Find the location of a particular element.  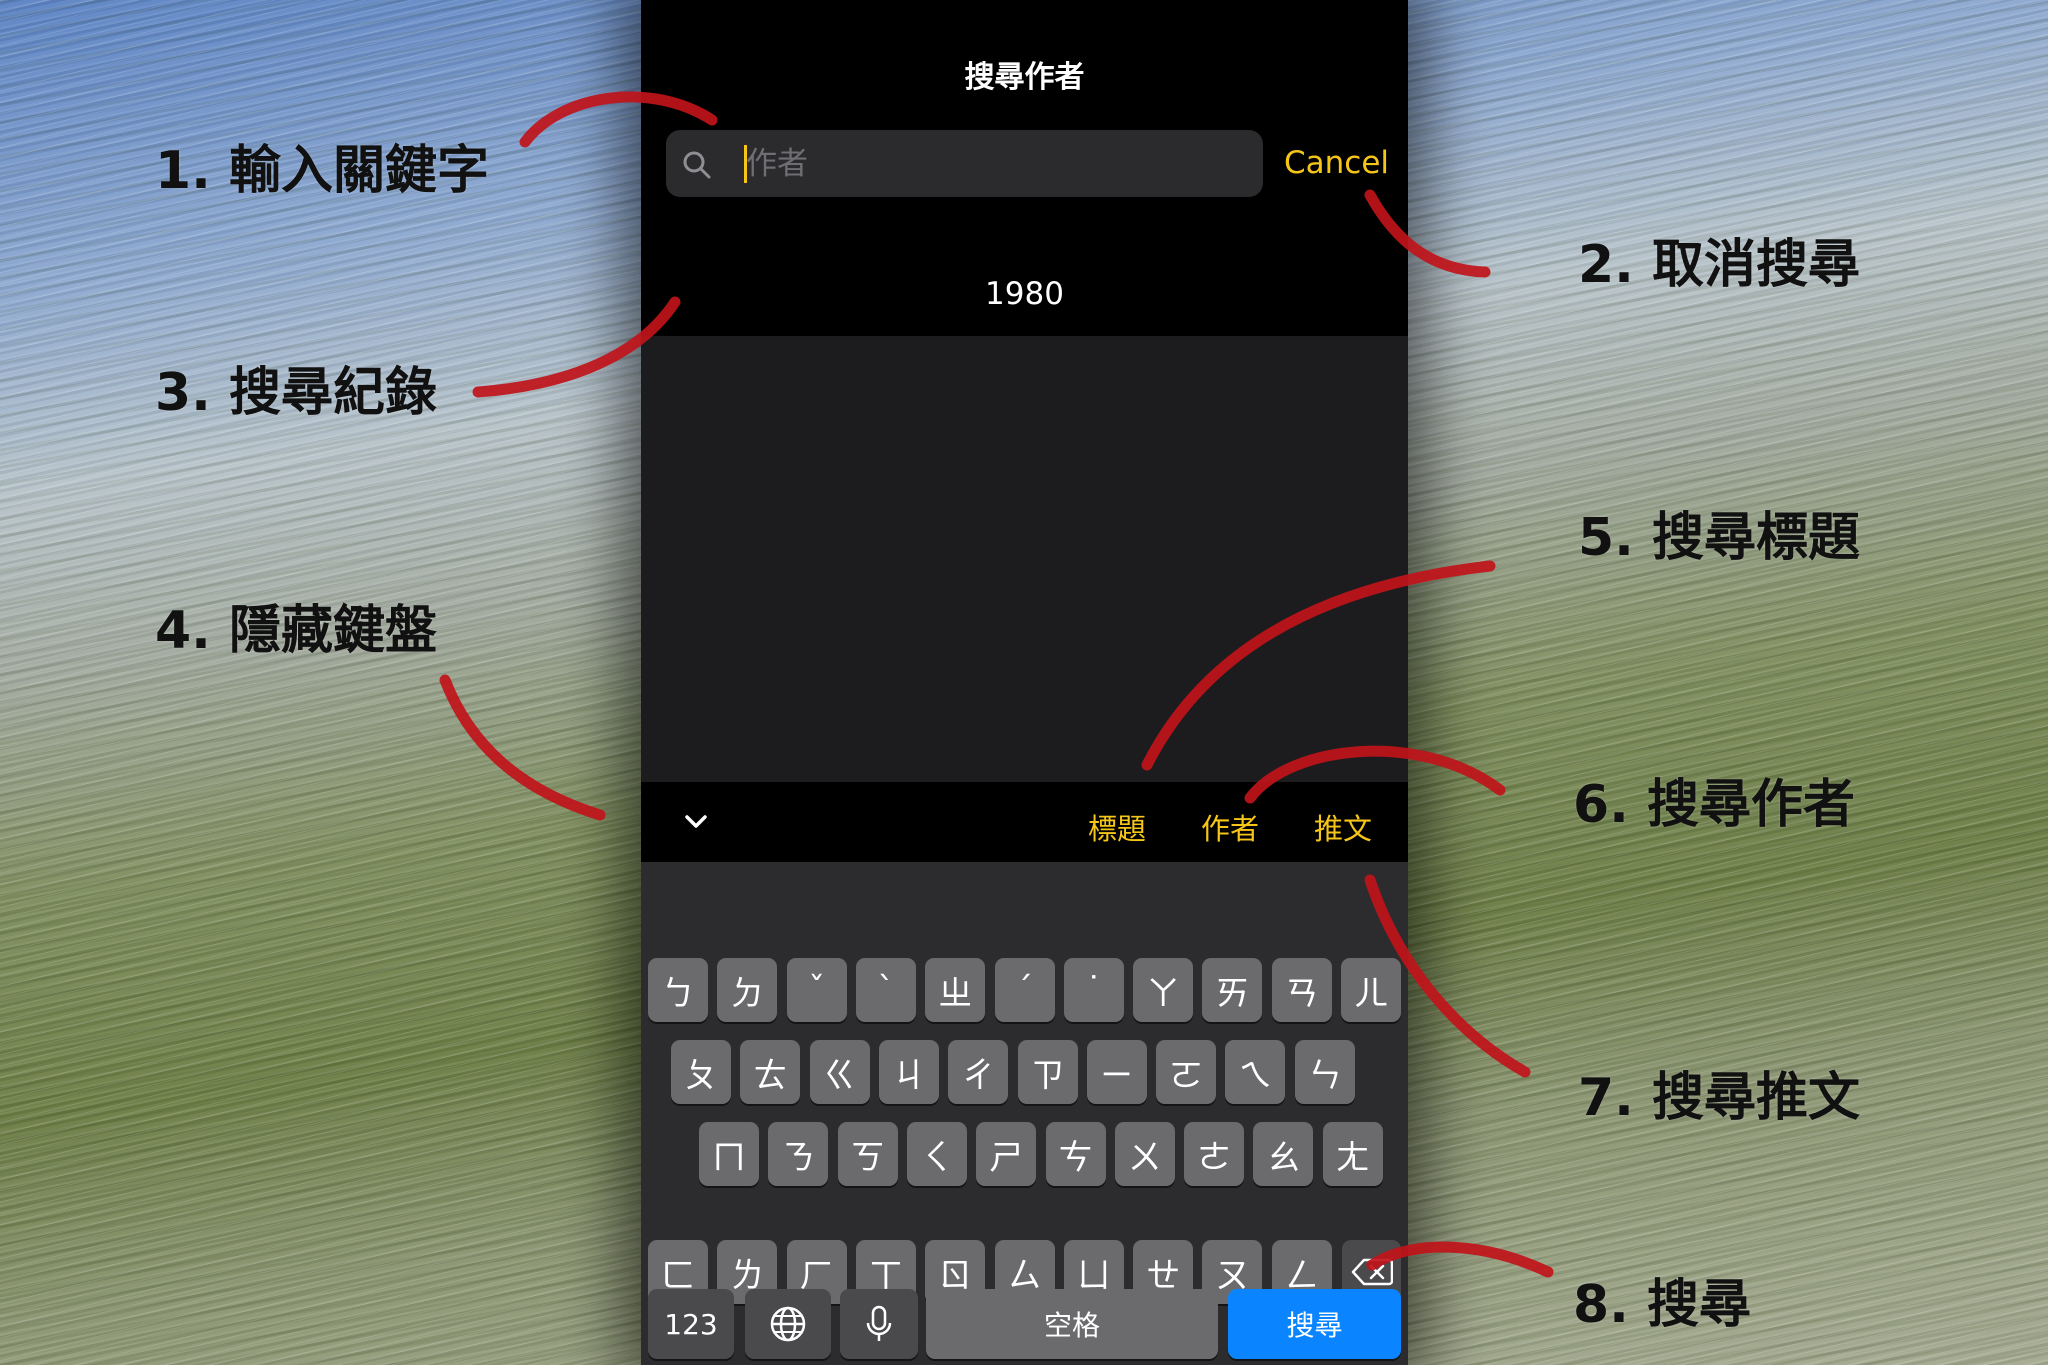

annotation-1: 1. 輸入關鍵字 is located at coordinates (322, 171).